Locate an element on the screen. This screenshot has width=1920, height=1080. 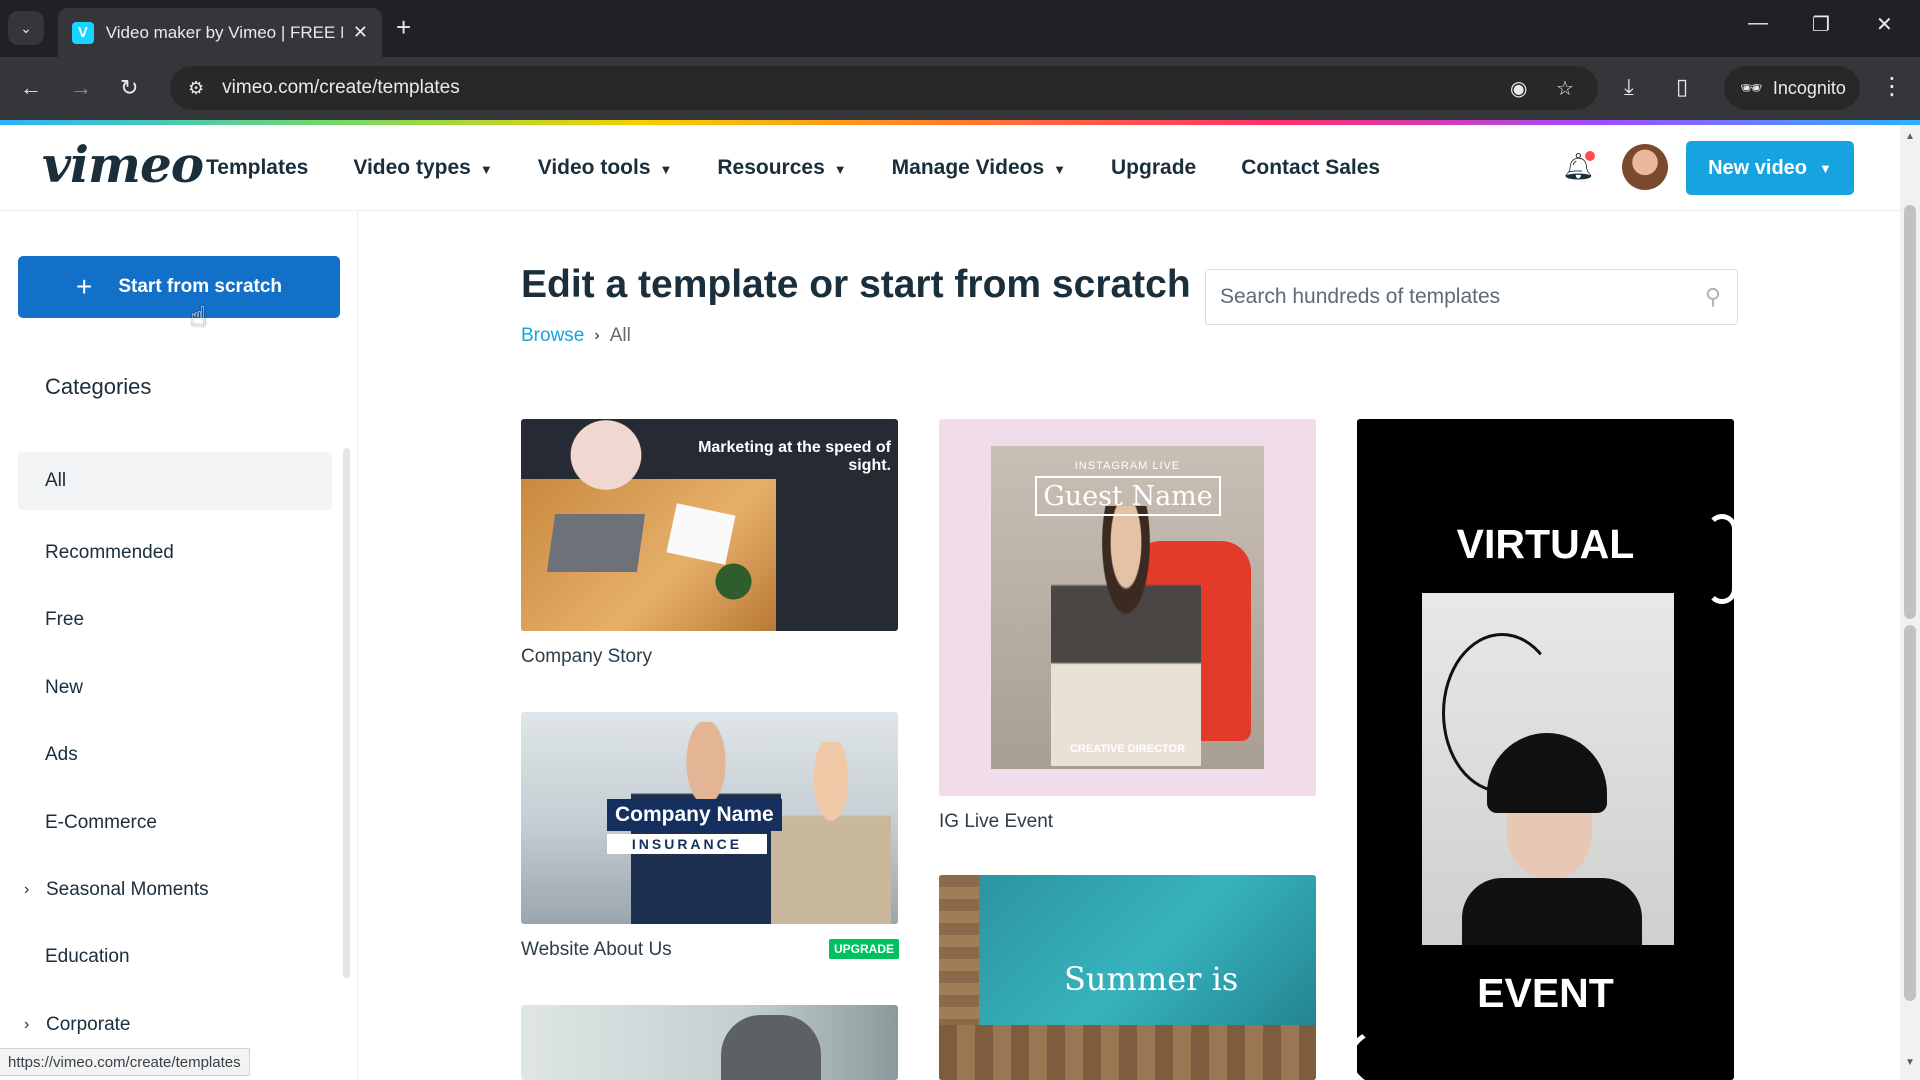
category-education: Education is located at coordinates (175, 957).